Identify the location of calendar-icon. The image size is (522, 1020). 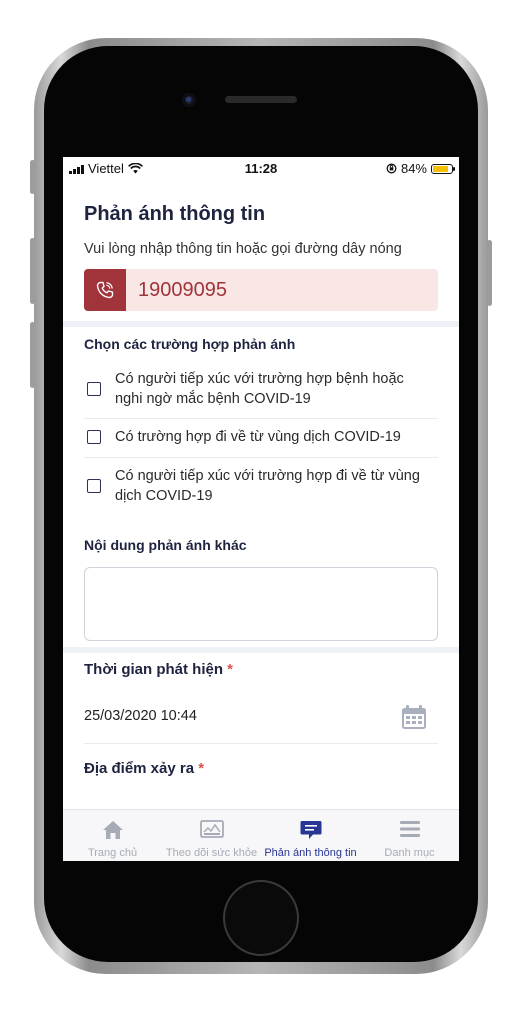
(414, 717).